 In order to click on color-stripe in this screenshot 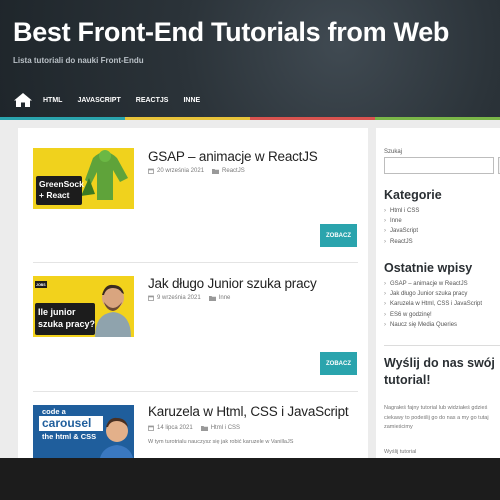, I will do `click(250, 118)`.